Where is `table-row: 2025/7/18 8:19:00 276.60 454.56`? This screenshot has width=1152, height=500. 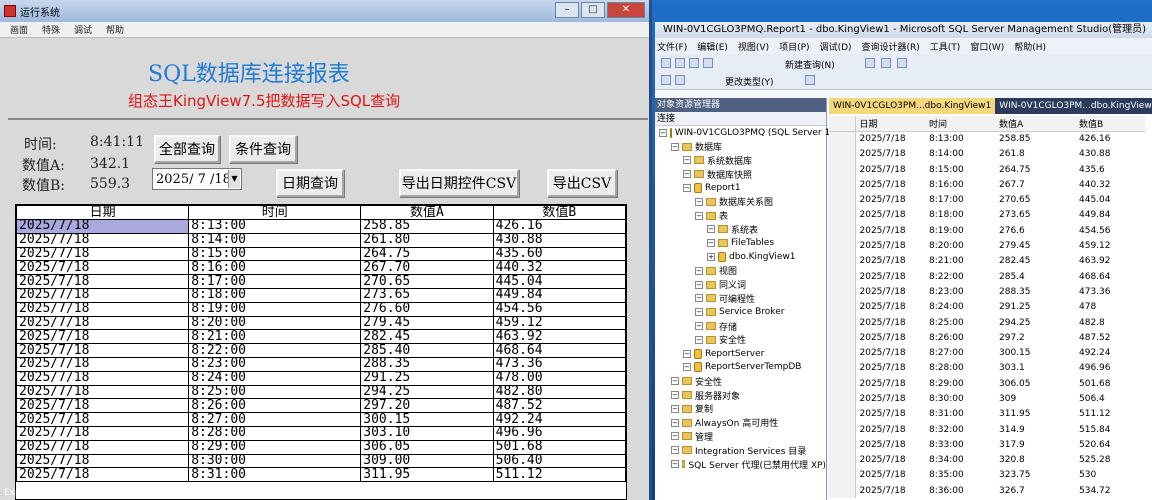
table-row: 2025/7/18 8:19:00 276.60 454.56 is located at coordinates (321, 309).